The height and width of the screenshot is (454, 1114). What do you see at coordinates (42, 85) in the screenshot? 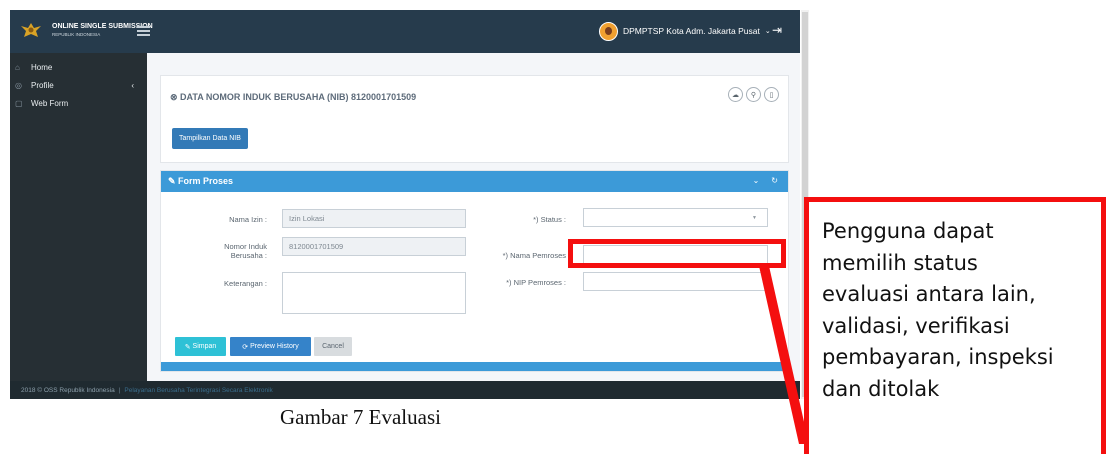
I see `sidebar-item-label: Profile` at bounding box center [42, 85].